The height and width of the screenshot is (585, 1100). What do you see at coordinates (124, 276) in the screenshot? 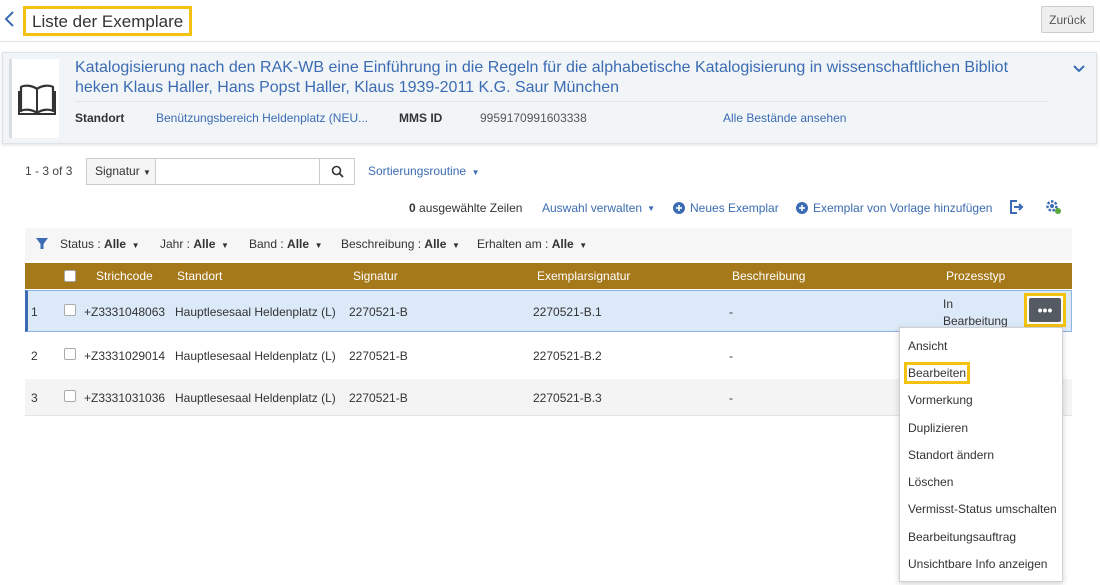
I see `col-barcode: Strichcode` at bounding box center [124, 276].